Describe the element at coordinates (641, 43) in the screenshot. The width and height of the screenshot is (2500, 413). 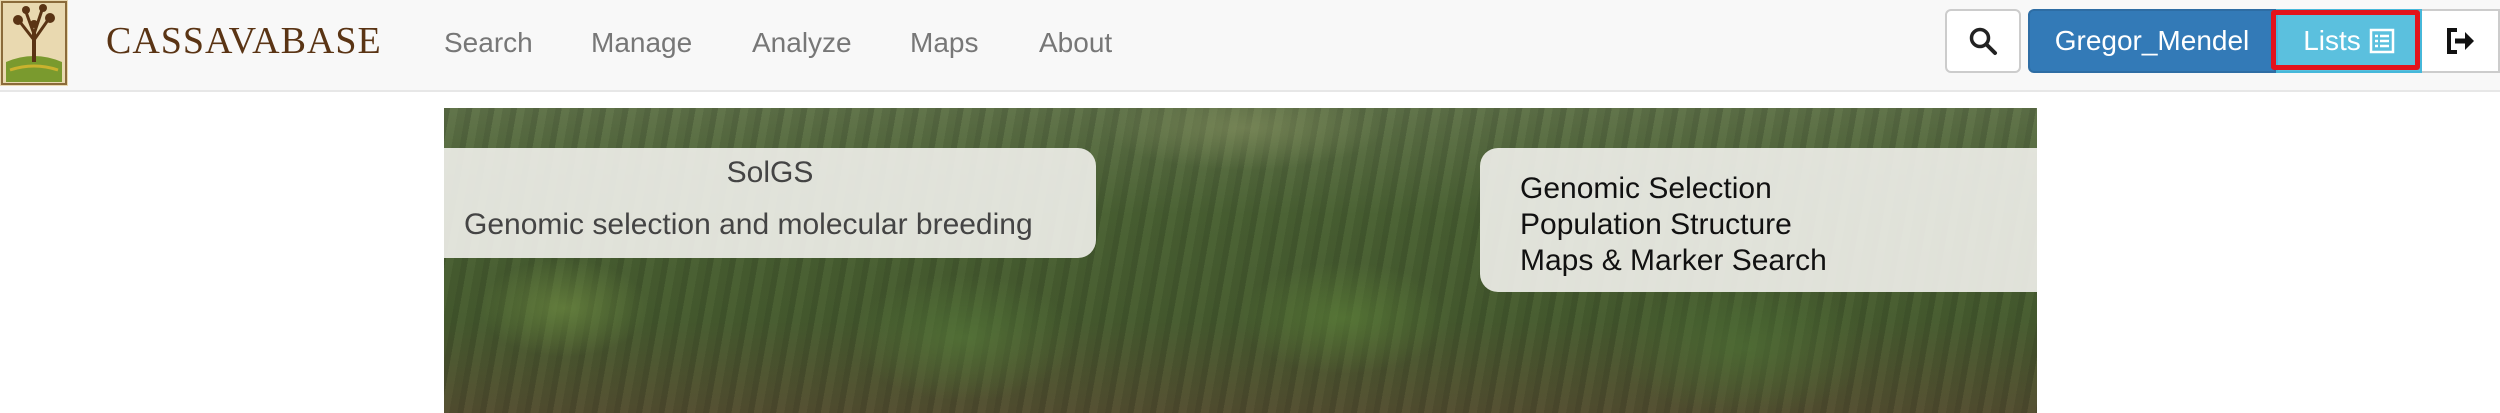
I see `nav-manage: Manage` at that location.